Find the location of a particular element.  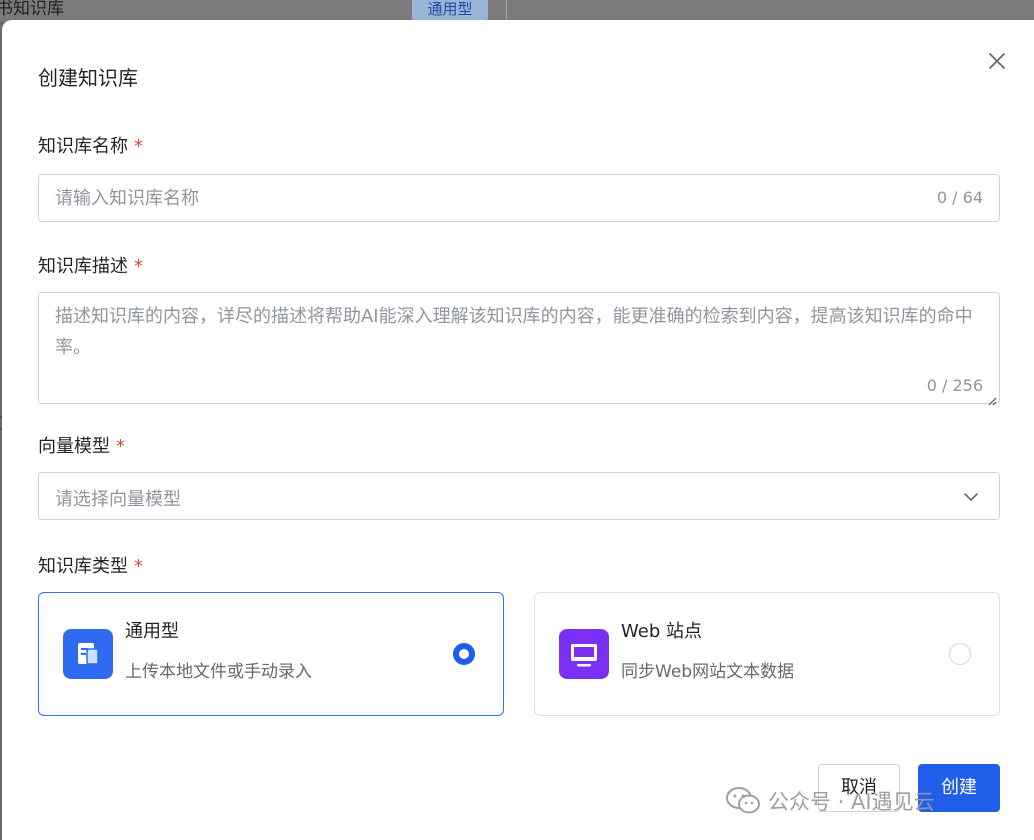

name-char-counter: 0 / 64 is located at coordinates (959, 197).